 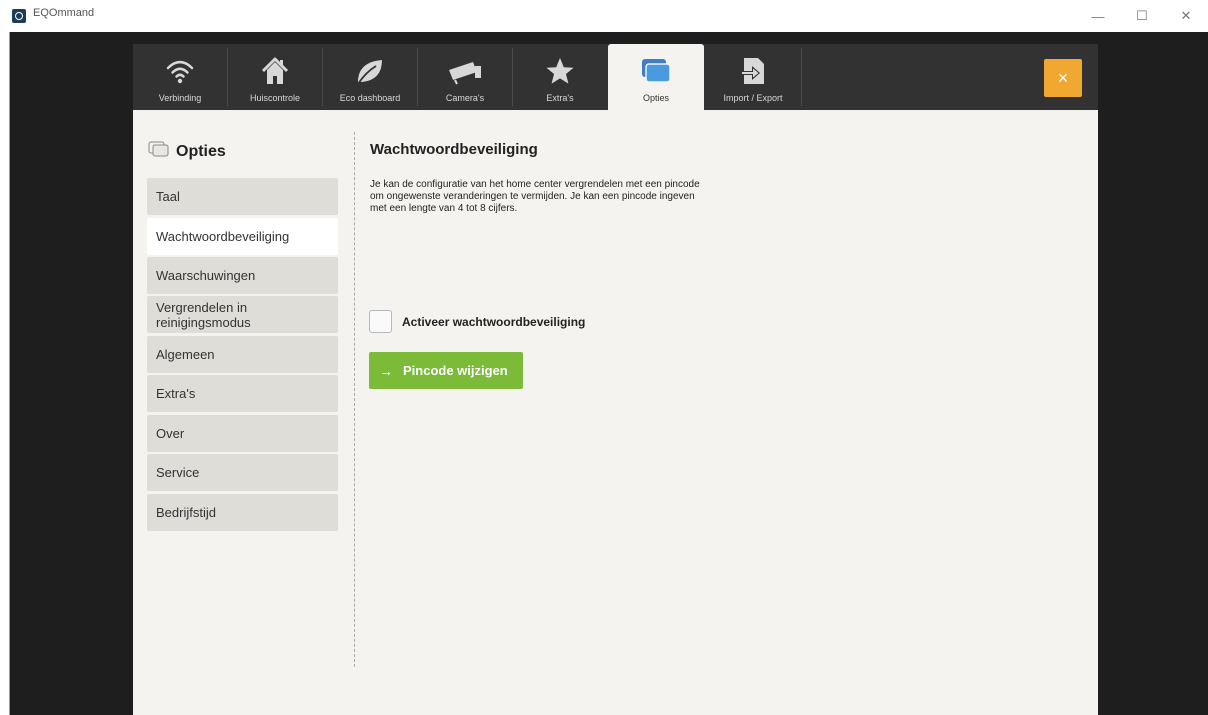 I want to click on tab-extras: Extra's, so click(x=560, y=77).